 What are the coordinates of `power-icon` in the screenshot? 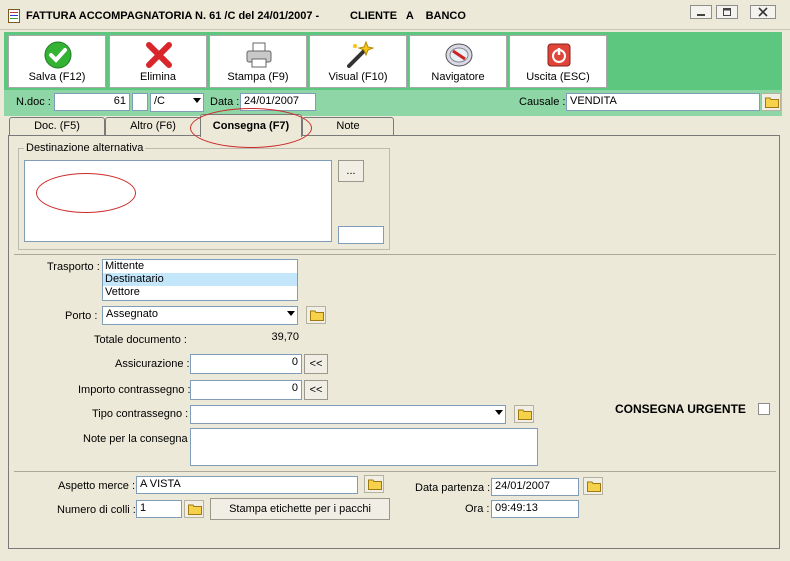 It's located at (559, 55).